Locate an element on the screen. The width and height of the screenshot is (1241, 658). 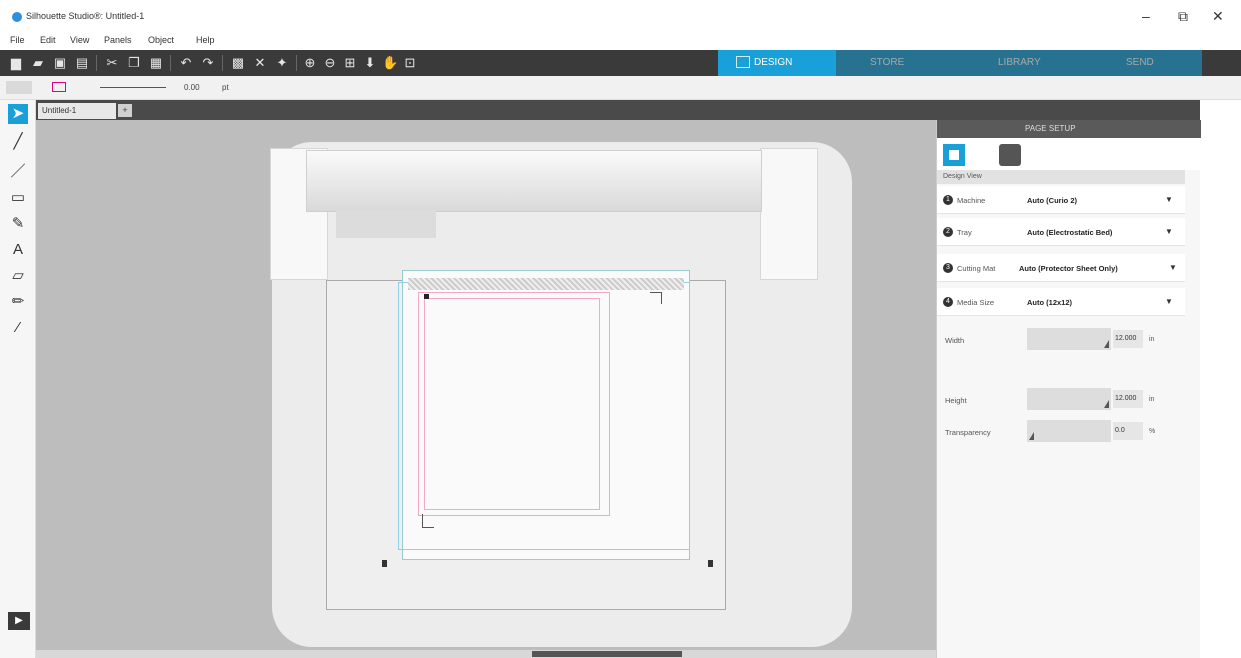
fit-page-icon: ⊡ is located at coordinates (410, 63).